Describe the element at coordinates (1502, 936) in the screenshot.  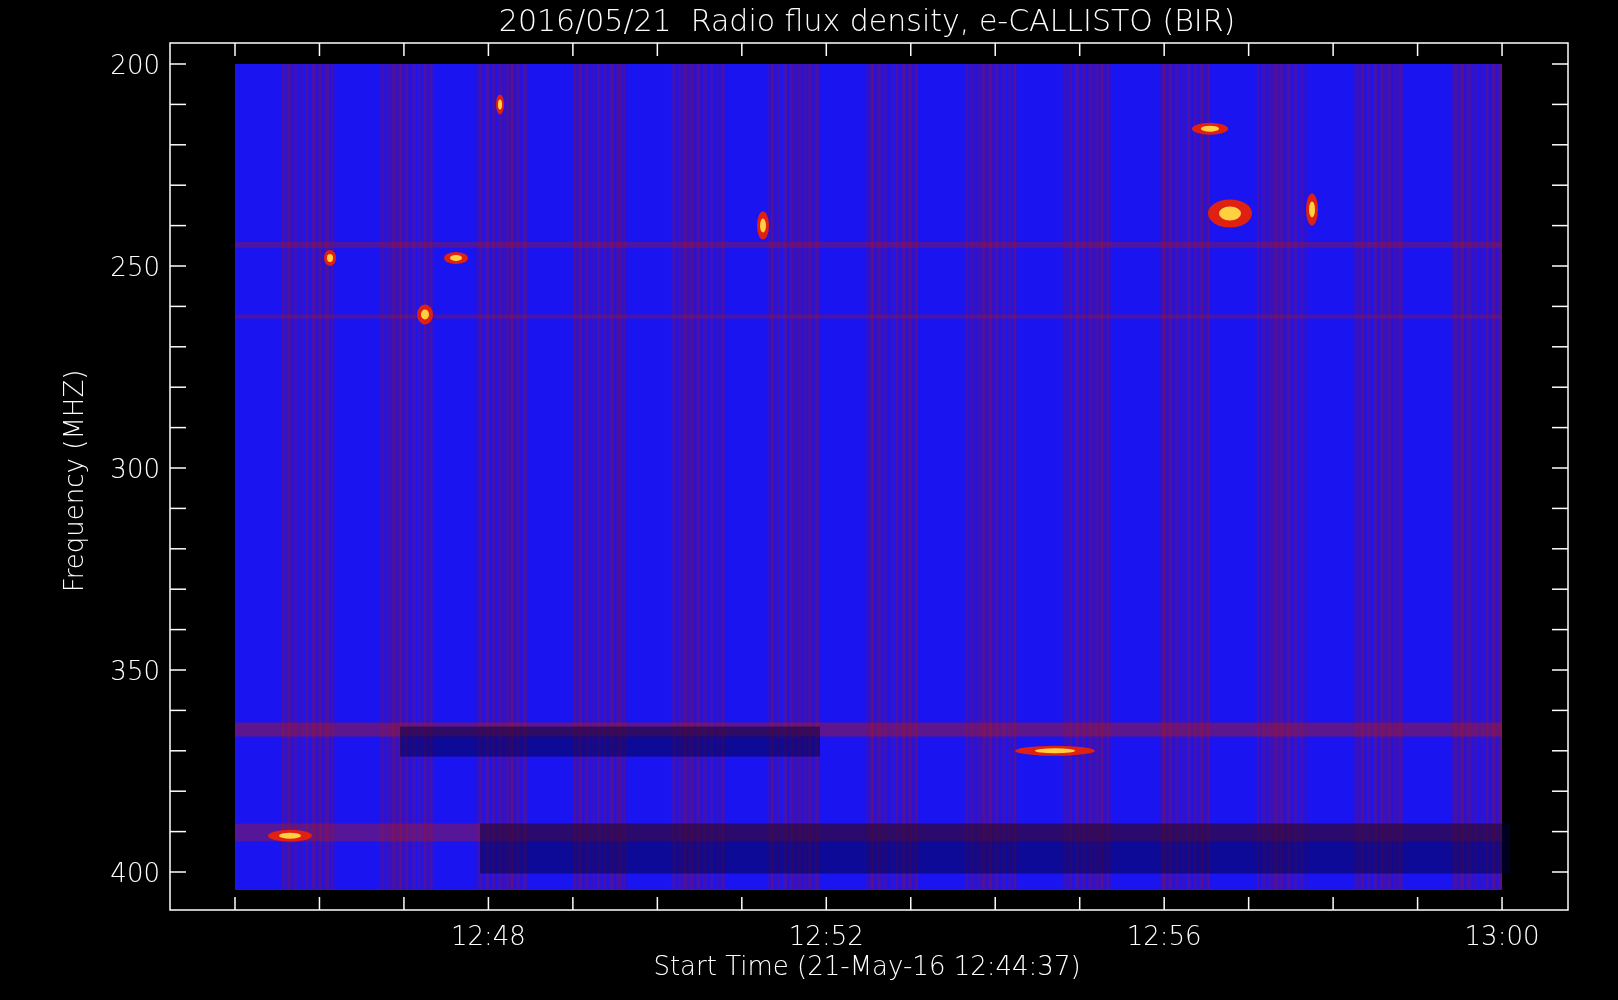
I see `axis-tick-label: 13:00` at that location.